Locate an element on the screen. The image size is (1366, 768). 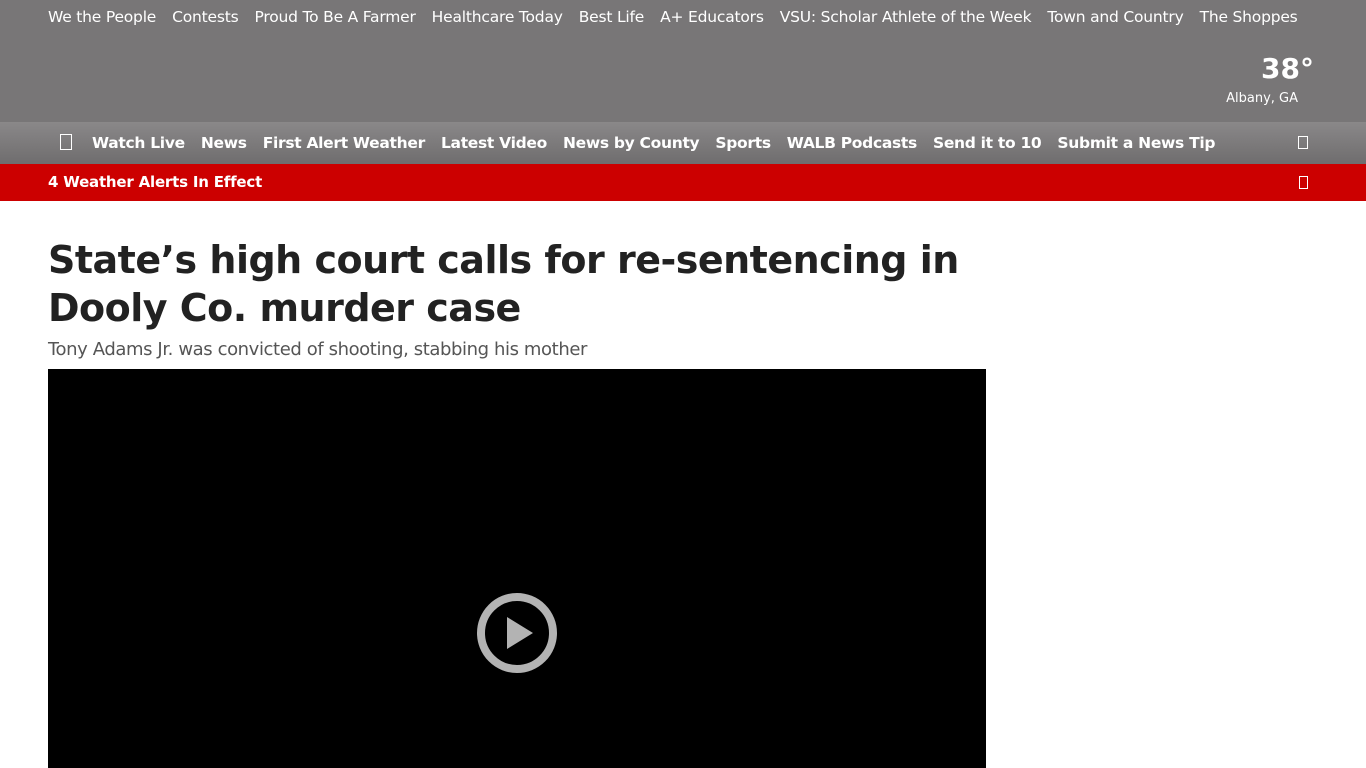
weather-location: Albany, GA is located at coordinates (1262, 98).